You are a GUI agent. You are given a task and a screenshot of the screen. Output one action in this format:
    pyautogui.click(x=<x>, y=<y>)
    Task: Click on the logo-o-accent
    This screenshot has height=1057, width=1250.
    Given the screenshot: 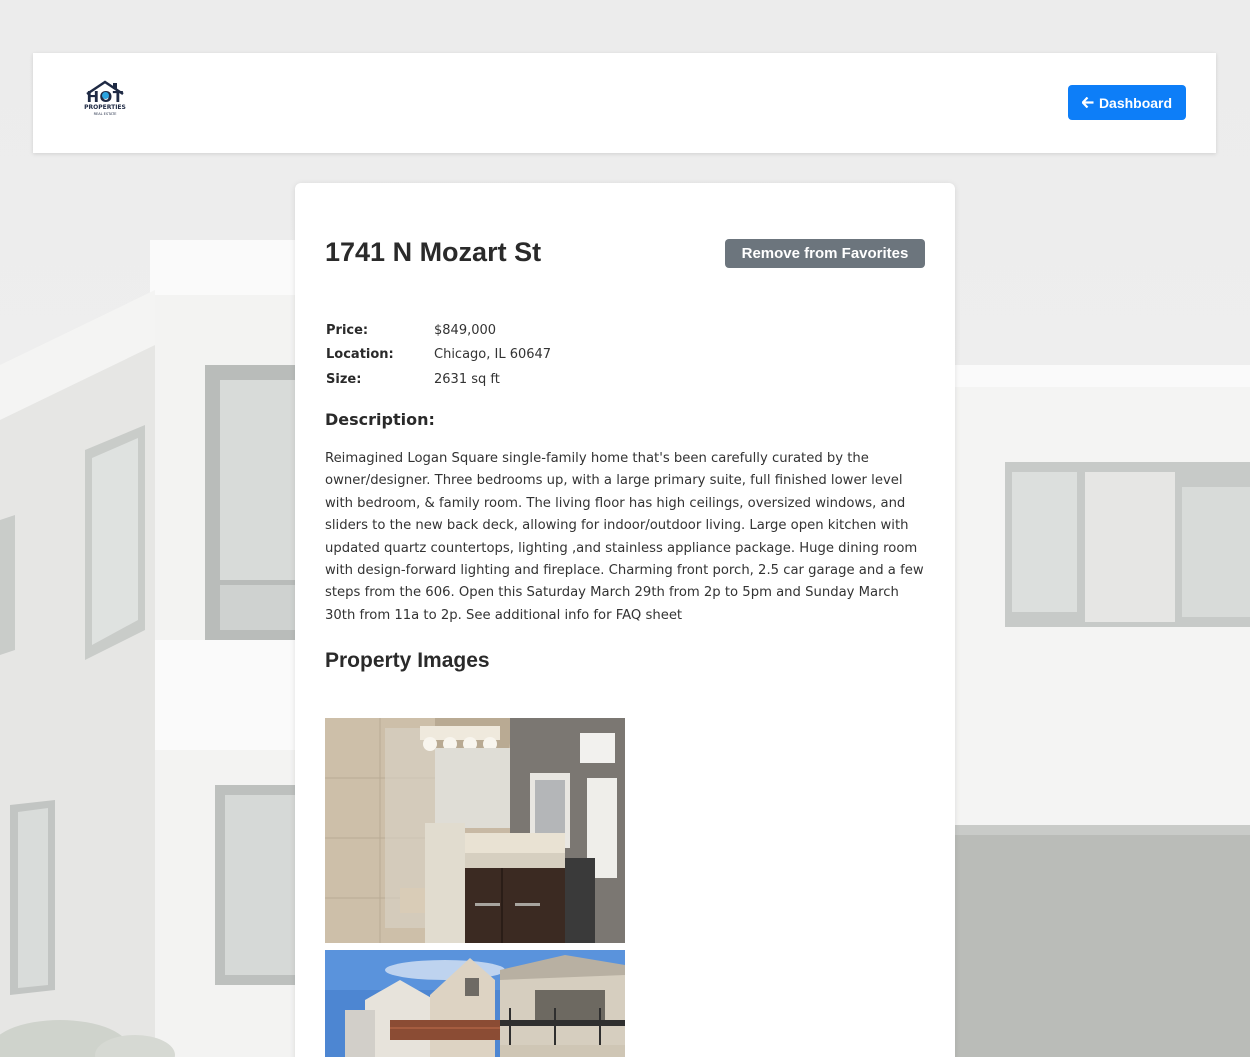 What is the action you would take?
    pyautogui.click(x=105, y=95)
    